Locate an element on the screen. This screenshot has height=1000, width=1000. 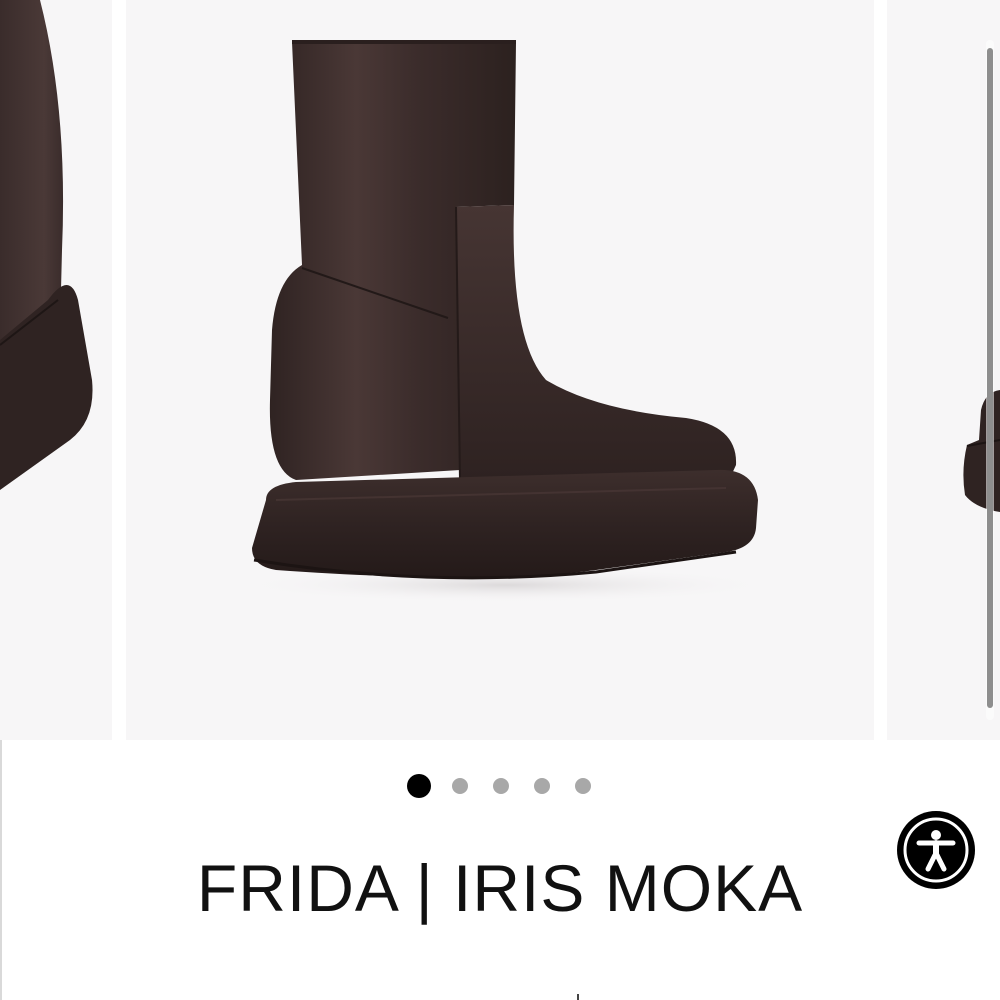
carousel-pagination is located at coordinates (500, 786).